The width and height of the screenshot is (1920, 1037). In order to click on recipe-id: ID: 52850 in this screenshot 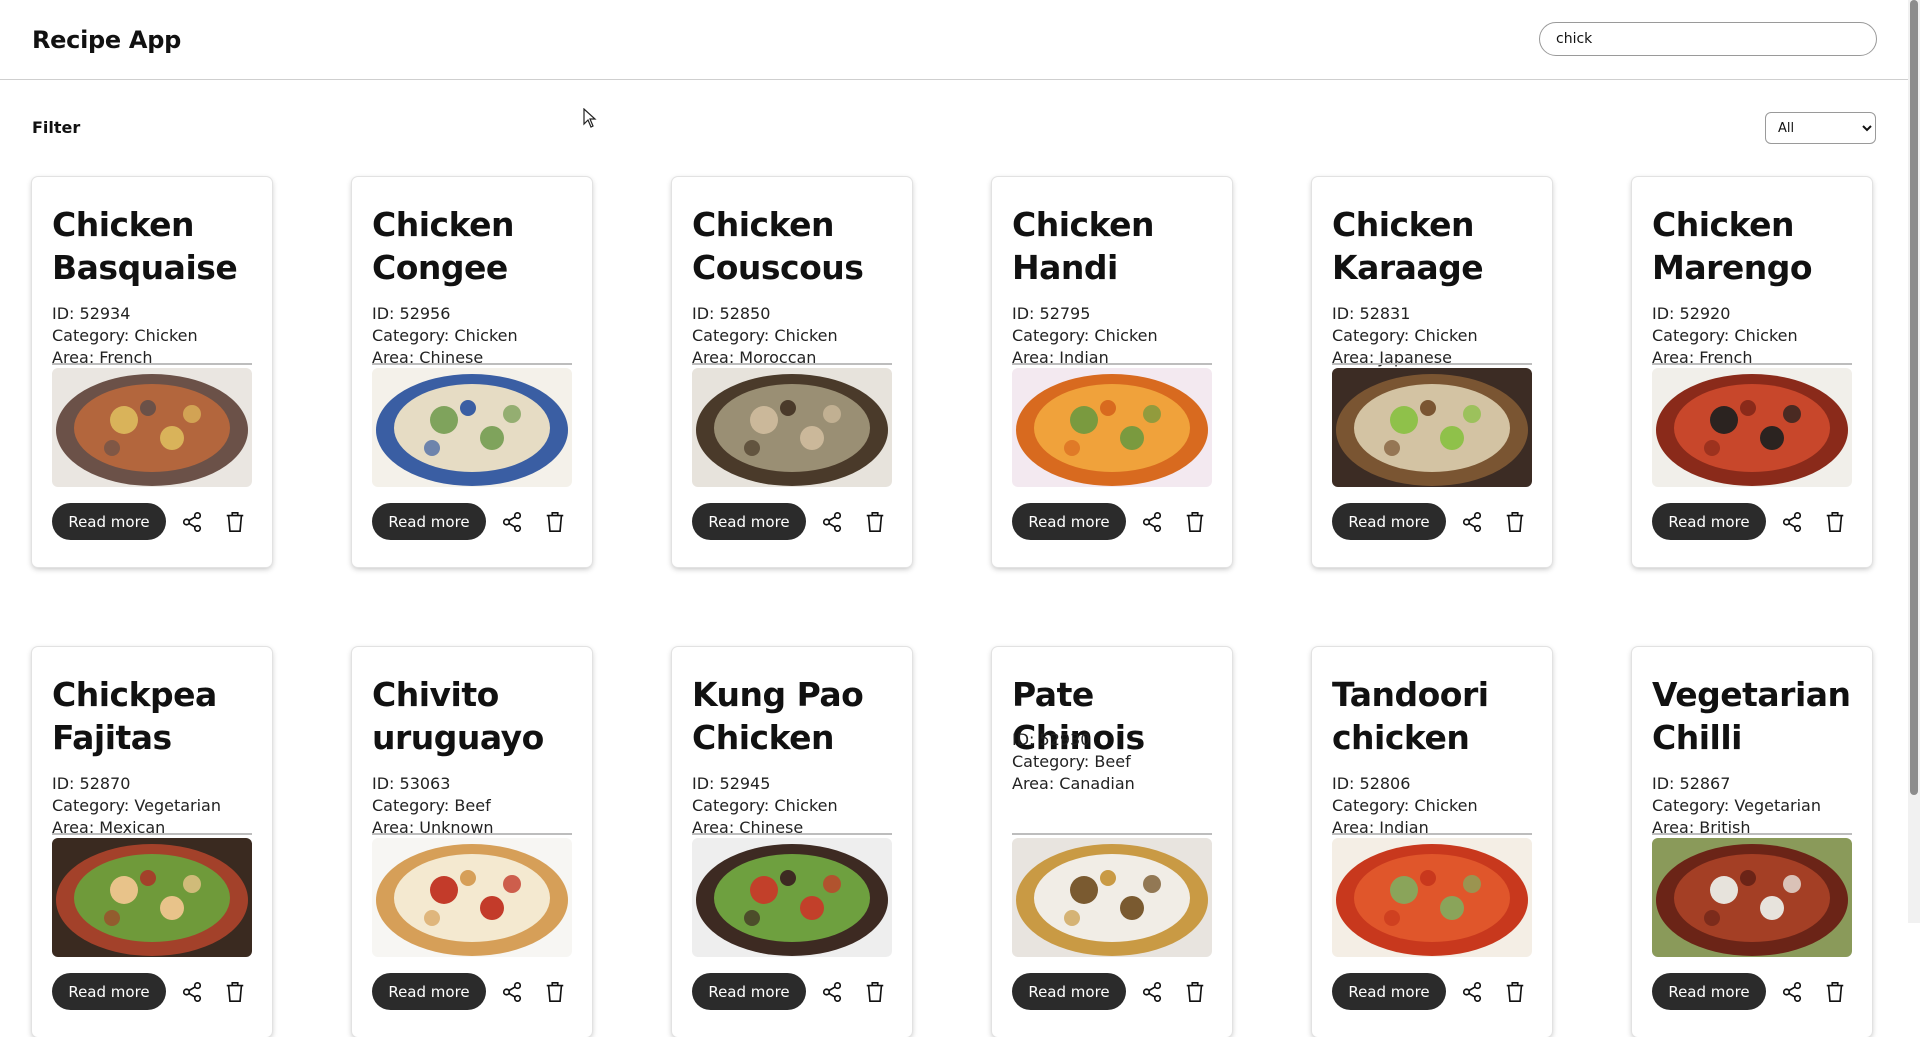, I will do `click(731, 313)`.